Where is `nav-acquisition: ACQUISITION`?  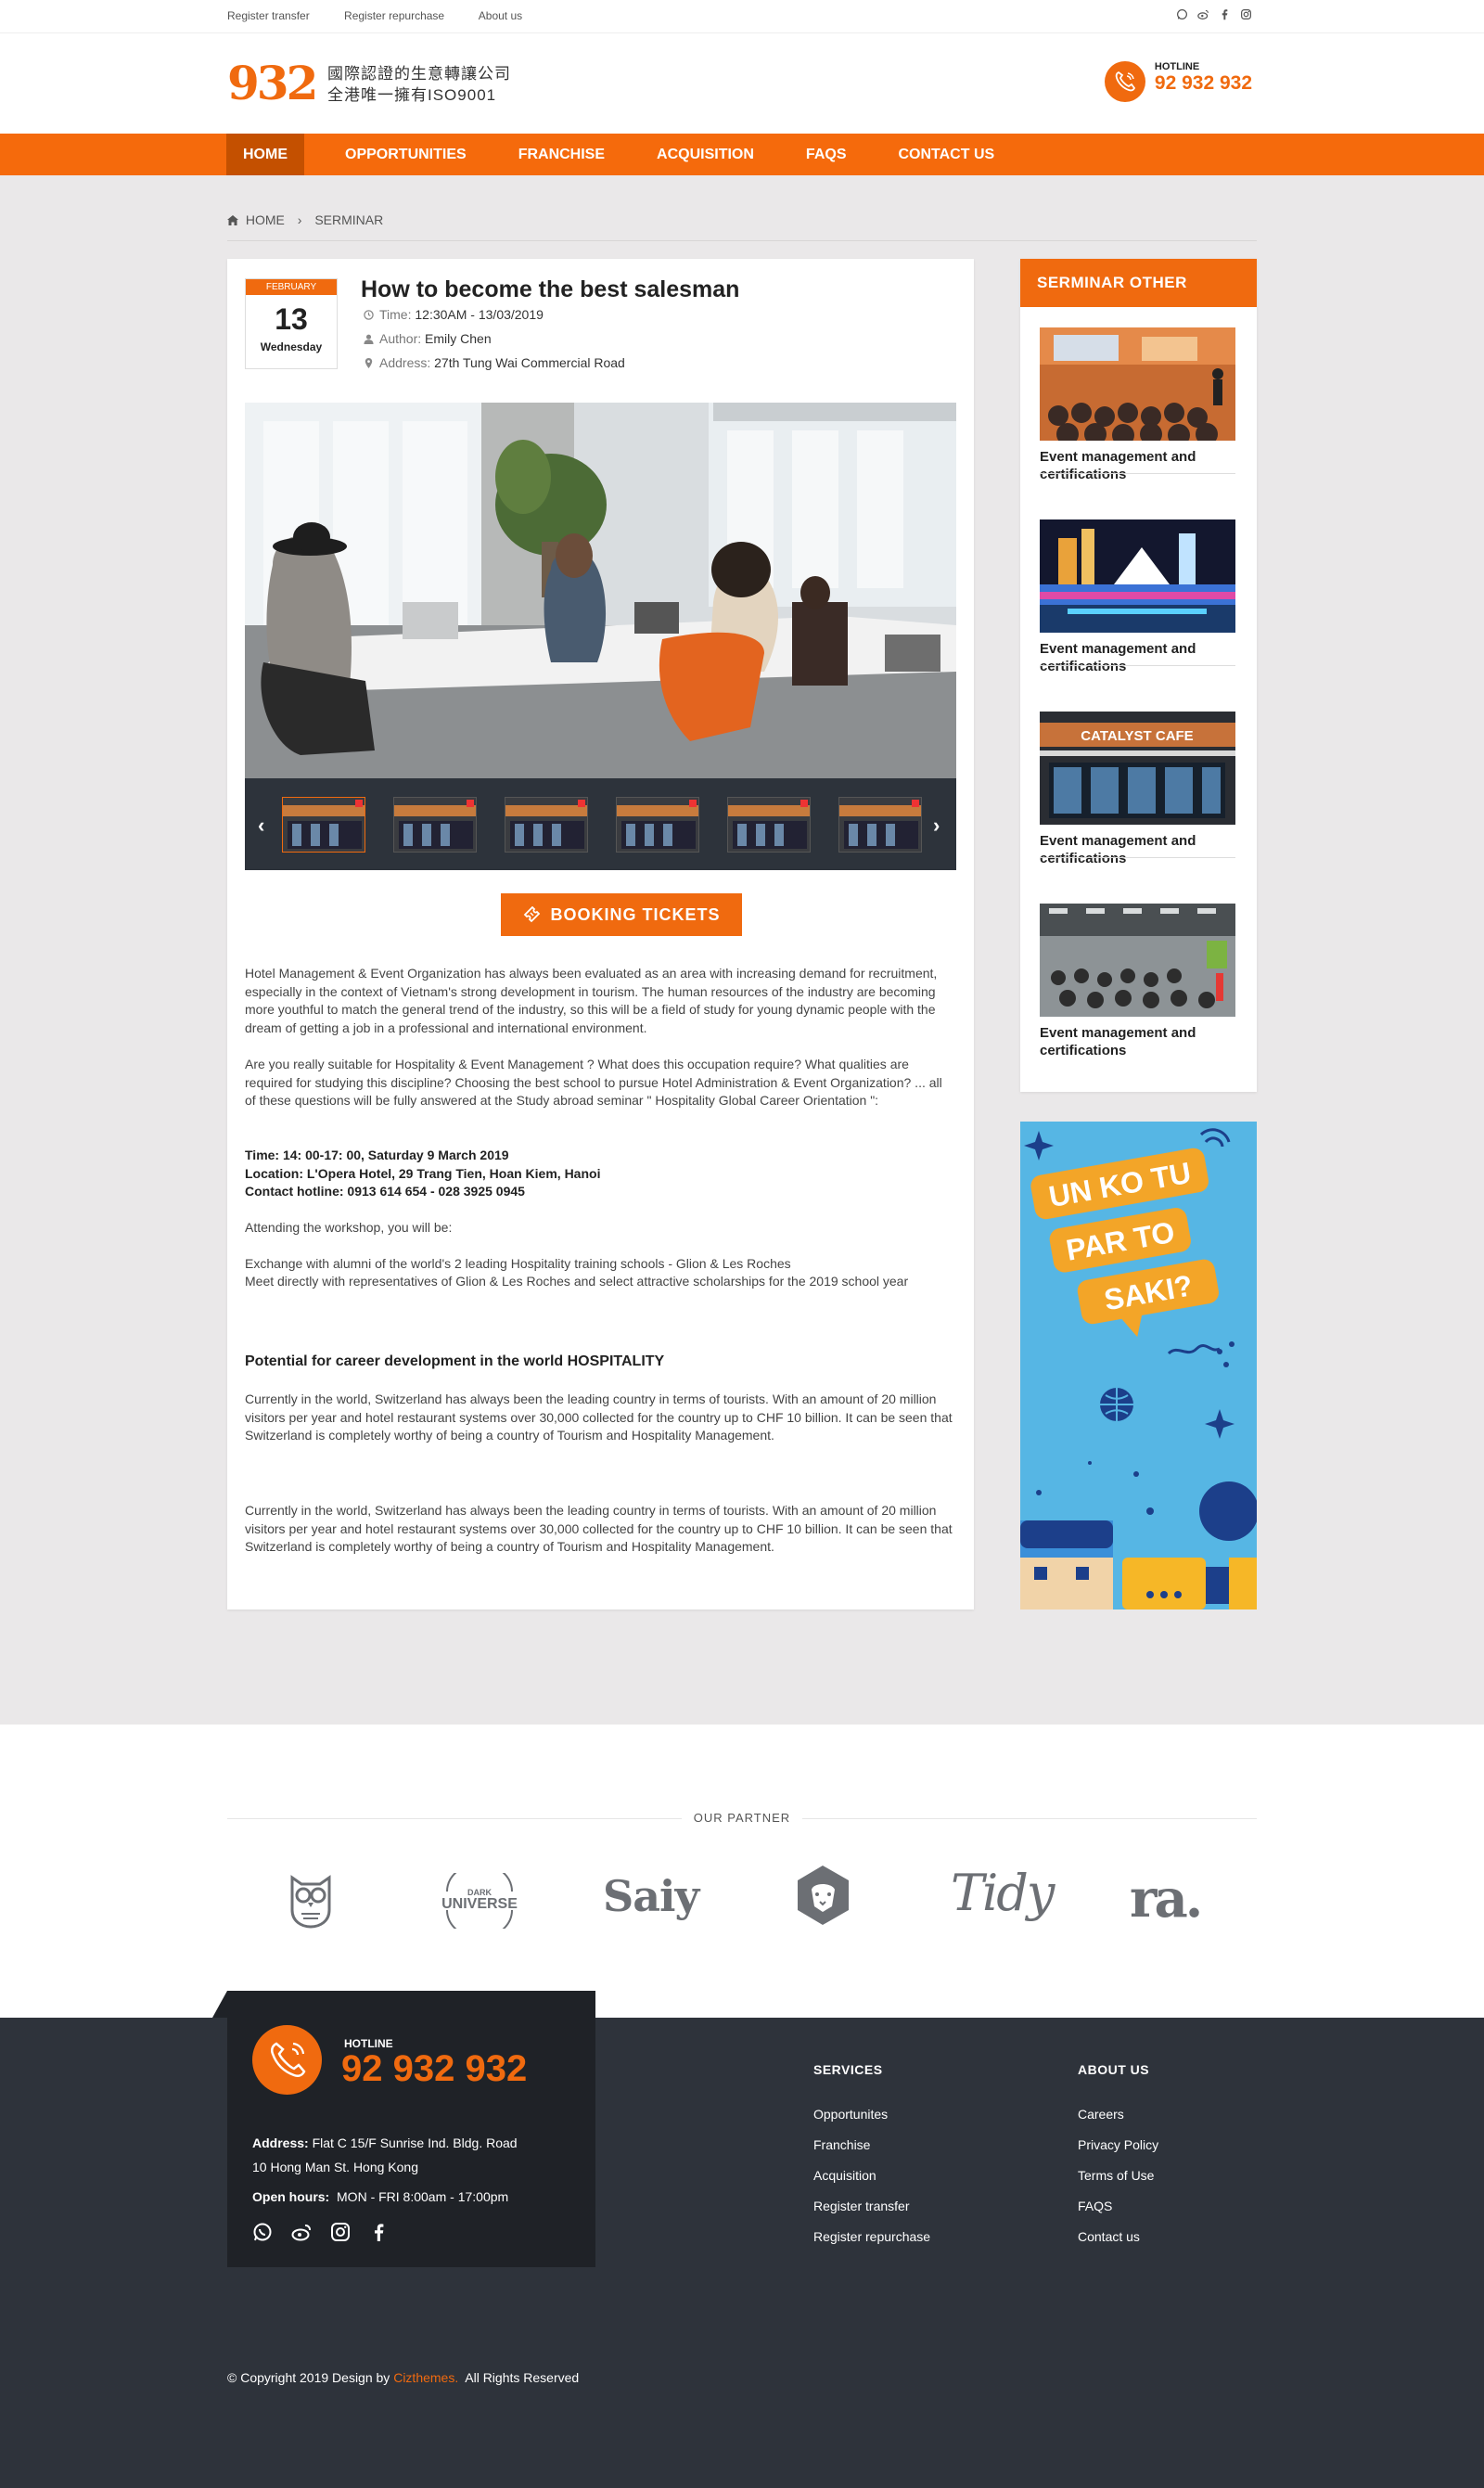 nav-acquisition: ACQUISITION is located at coordinates (705, 154).